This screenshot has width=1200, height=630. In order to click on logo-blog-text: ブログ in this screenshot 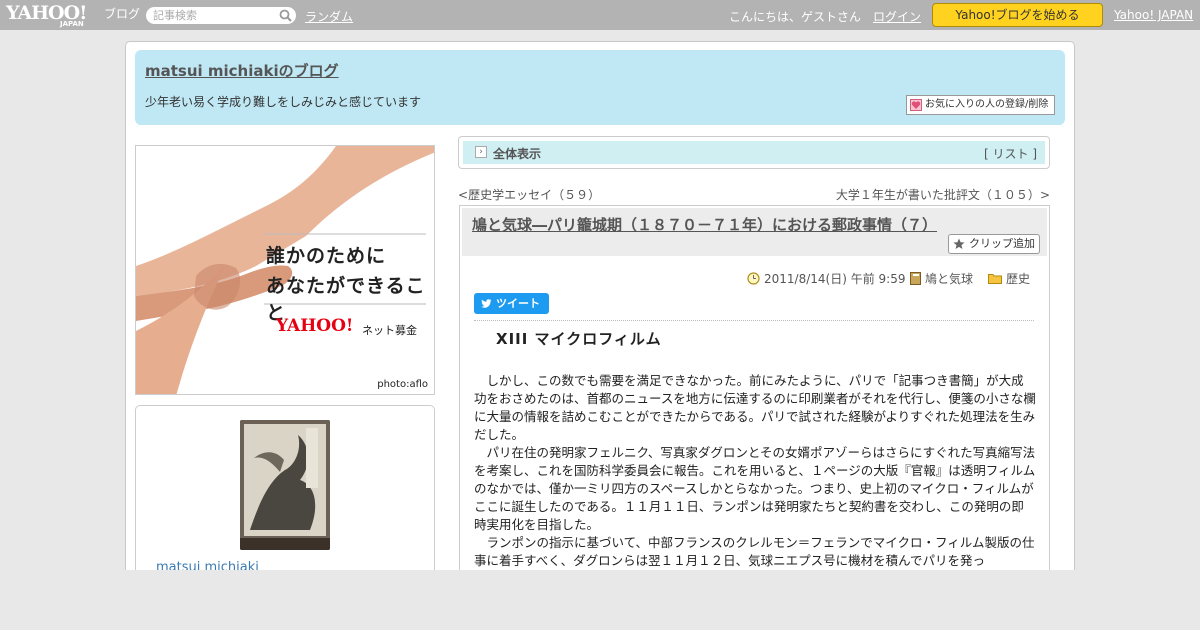, I will do `click(122, 14)`.